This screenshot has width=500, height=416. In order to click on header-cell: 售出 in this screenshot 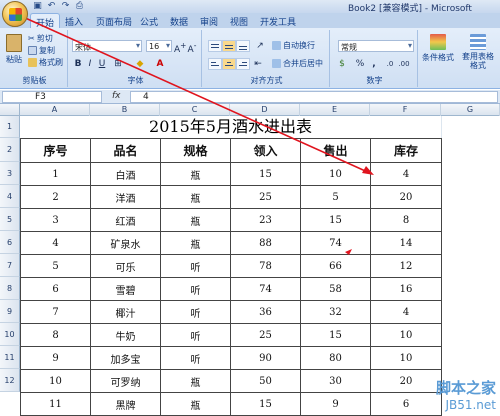, I will do `click(335, 150)`.